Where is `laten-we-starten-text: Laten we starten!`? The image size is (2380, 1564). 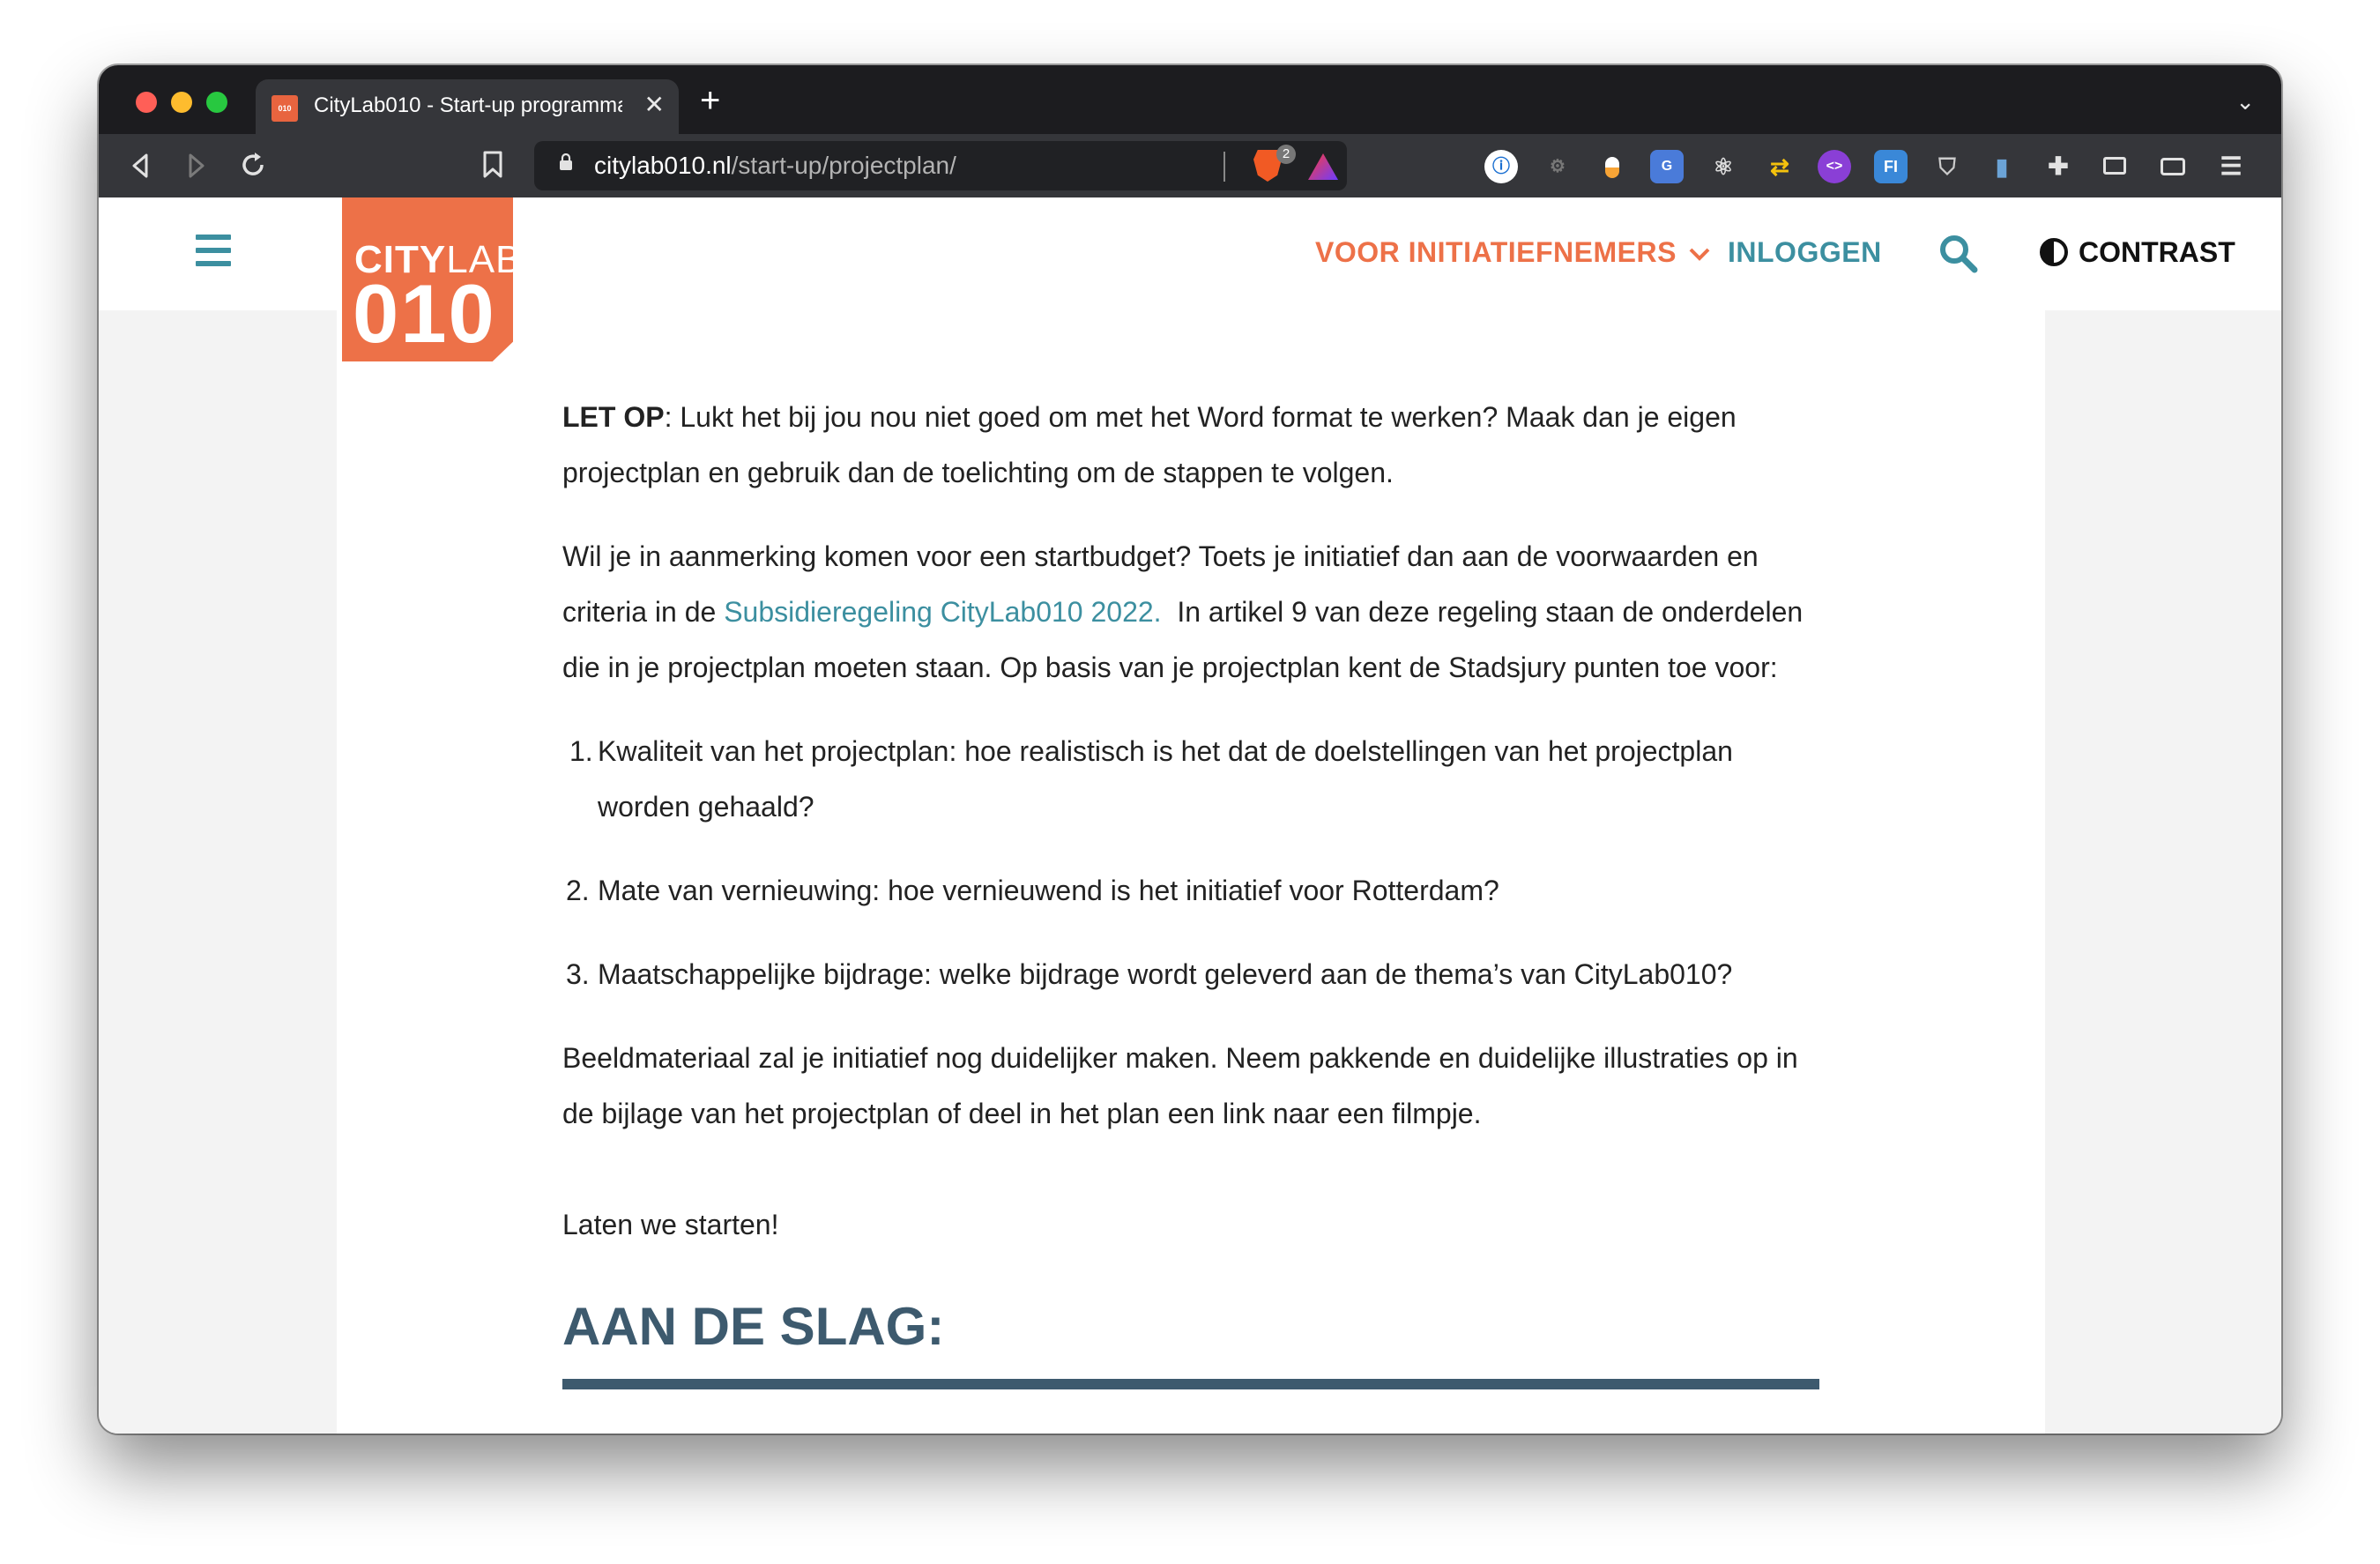 laten-we-starten-text: Laten we starten! is located at coordinates (670, 1224).